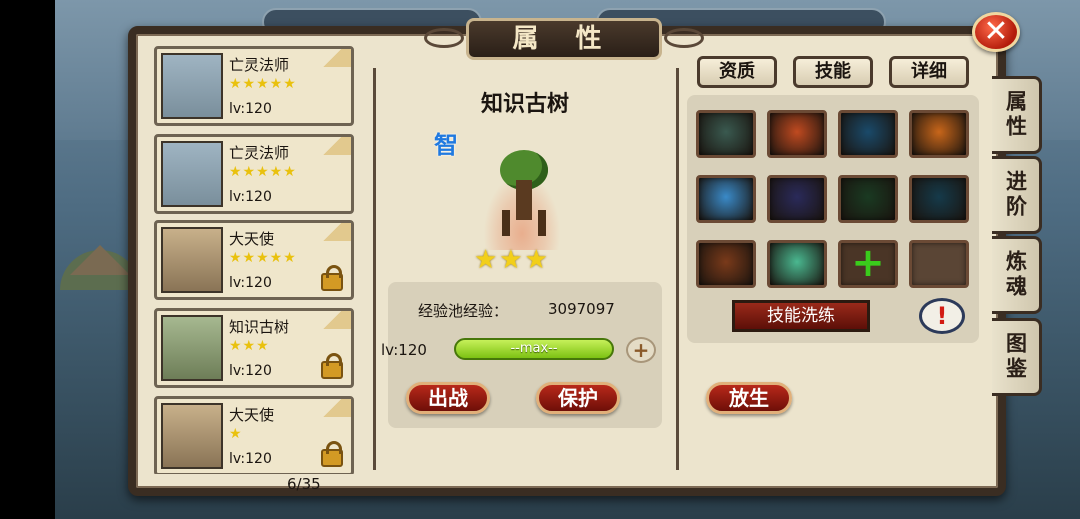 The height and width of the screenshot is (519, 1080). I want to click on ice-crystal-icon, so click(726, 199).